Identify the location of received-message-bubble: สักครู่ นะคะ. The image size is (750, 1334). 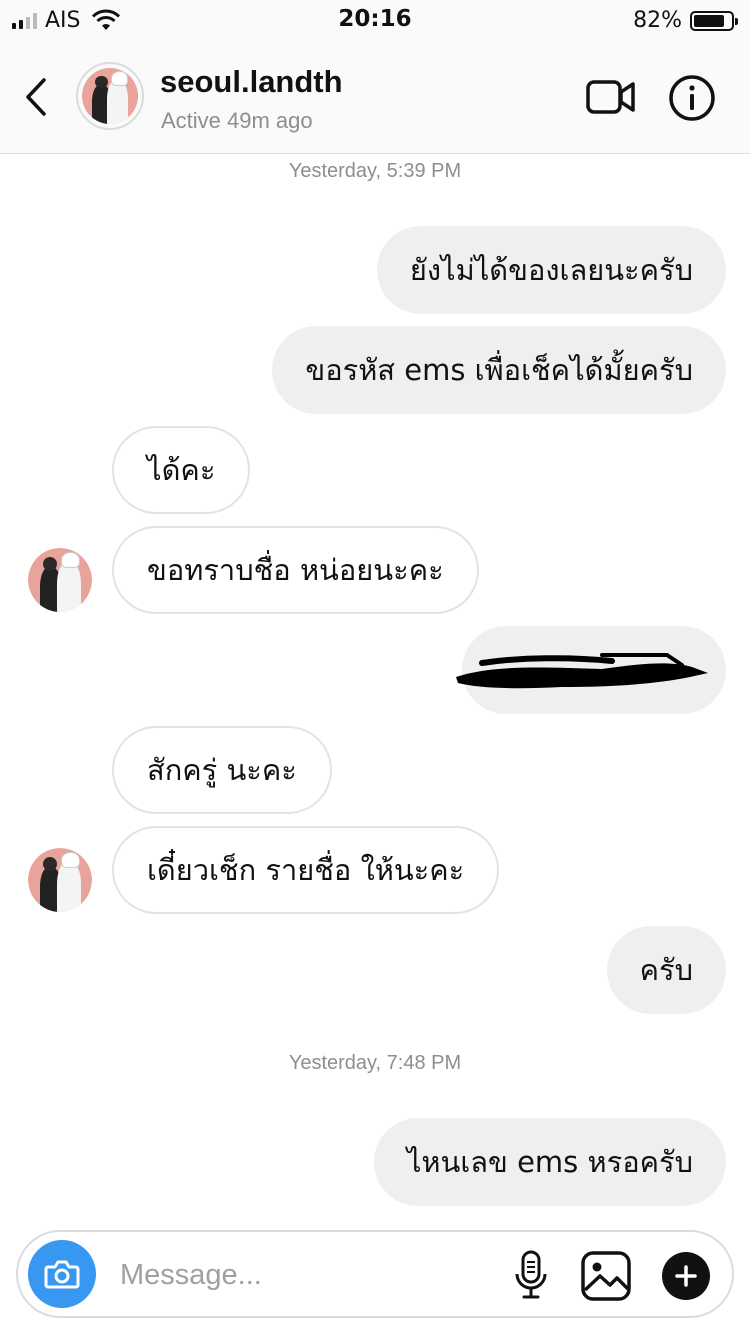
(222, 770).